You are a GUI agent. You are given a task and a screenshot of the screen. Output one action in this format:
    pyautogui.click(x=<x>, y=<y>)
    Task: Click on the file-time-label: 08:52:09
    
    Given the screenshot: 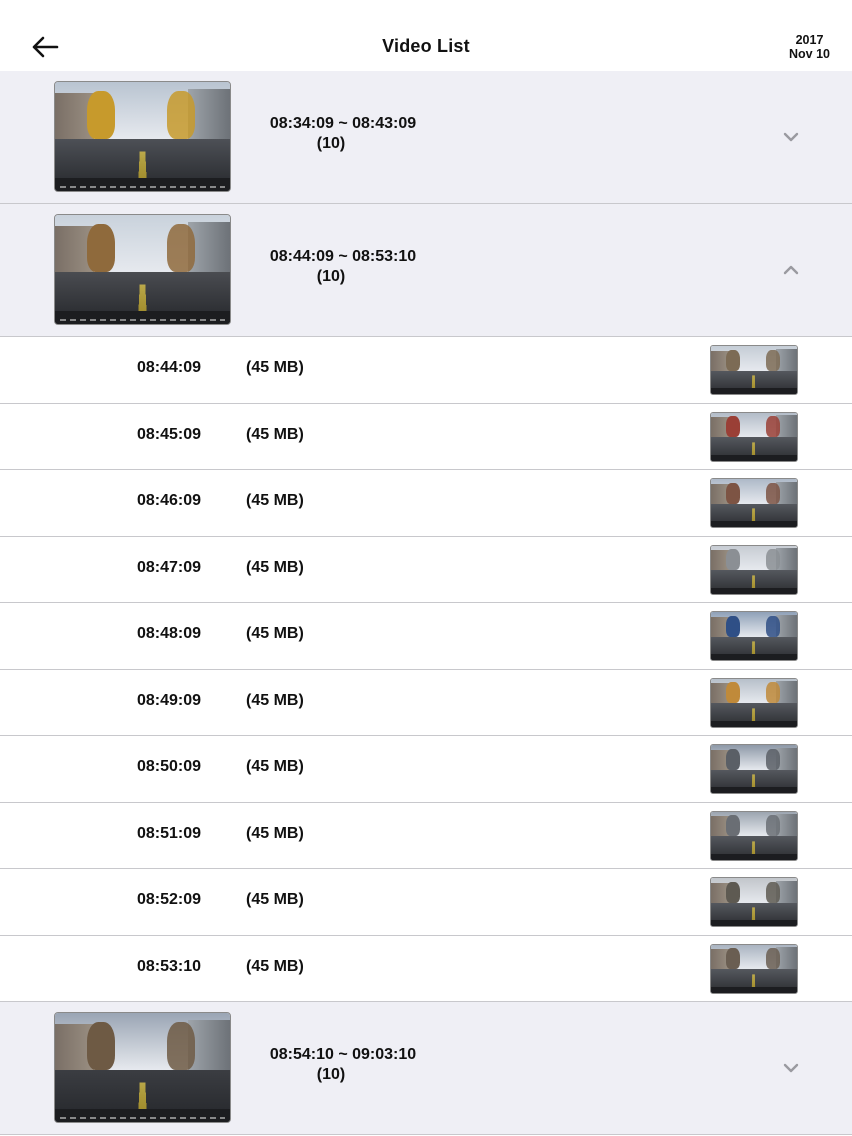 What is the action you would take?
    pyautogui.click(x=169, y=899)
    